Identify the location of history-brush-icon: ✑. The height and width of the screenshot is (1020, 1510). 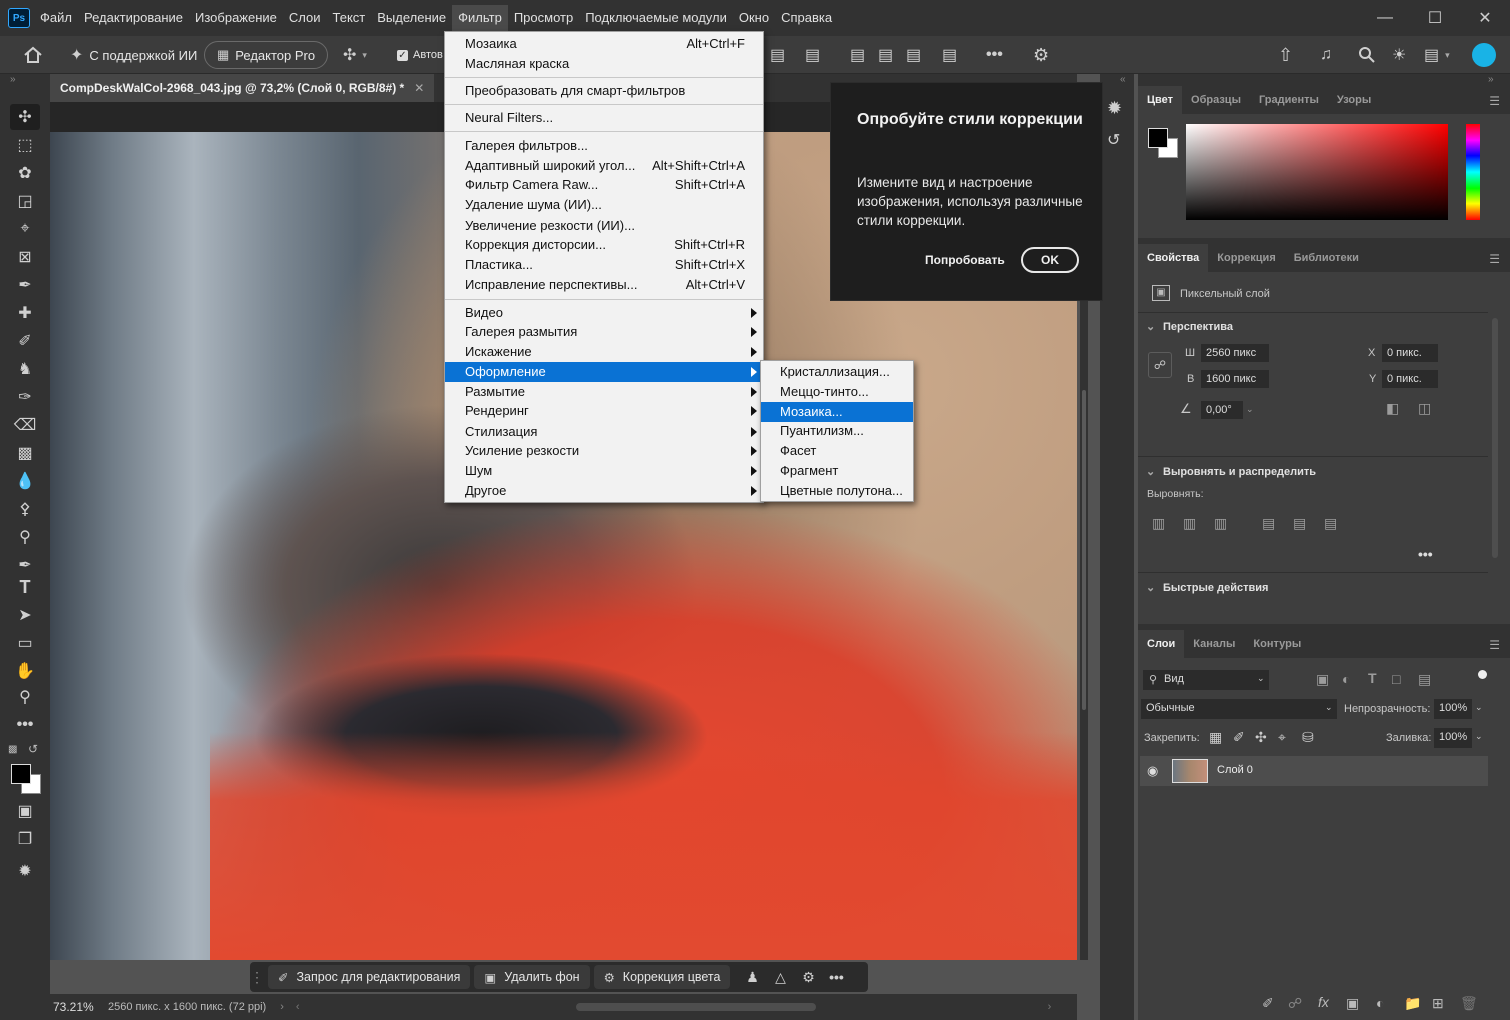
(25, 397).